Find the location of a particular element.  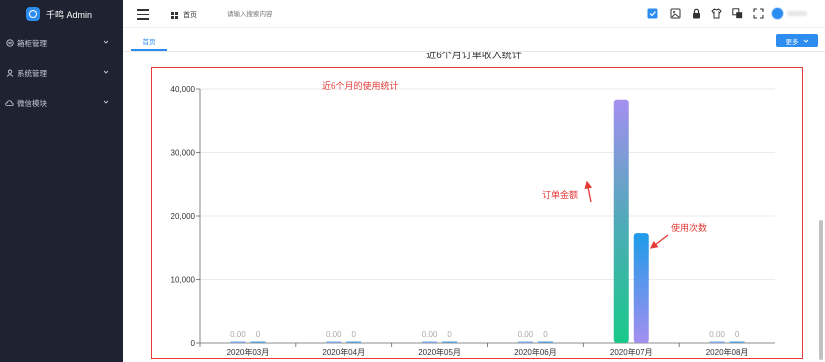

sidebar-item-wechat: 微信模块 is located at coordinates (61, 103).